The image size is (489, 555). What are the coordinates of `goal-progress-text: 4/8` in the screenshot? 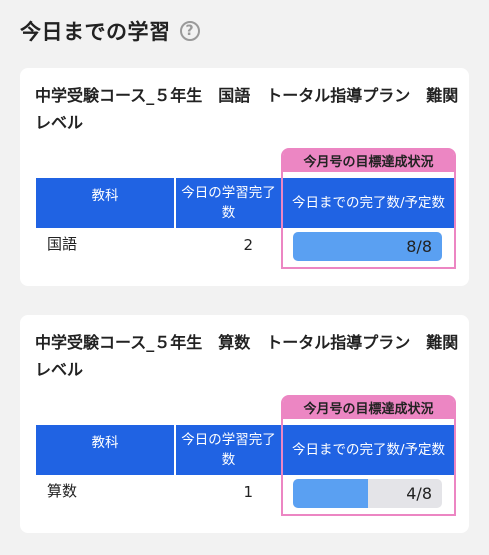 It's located at (419, 493).